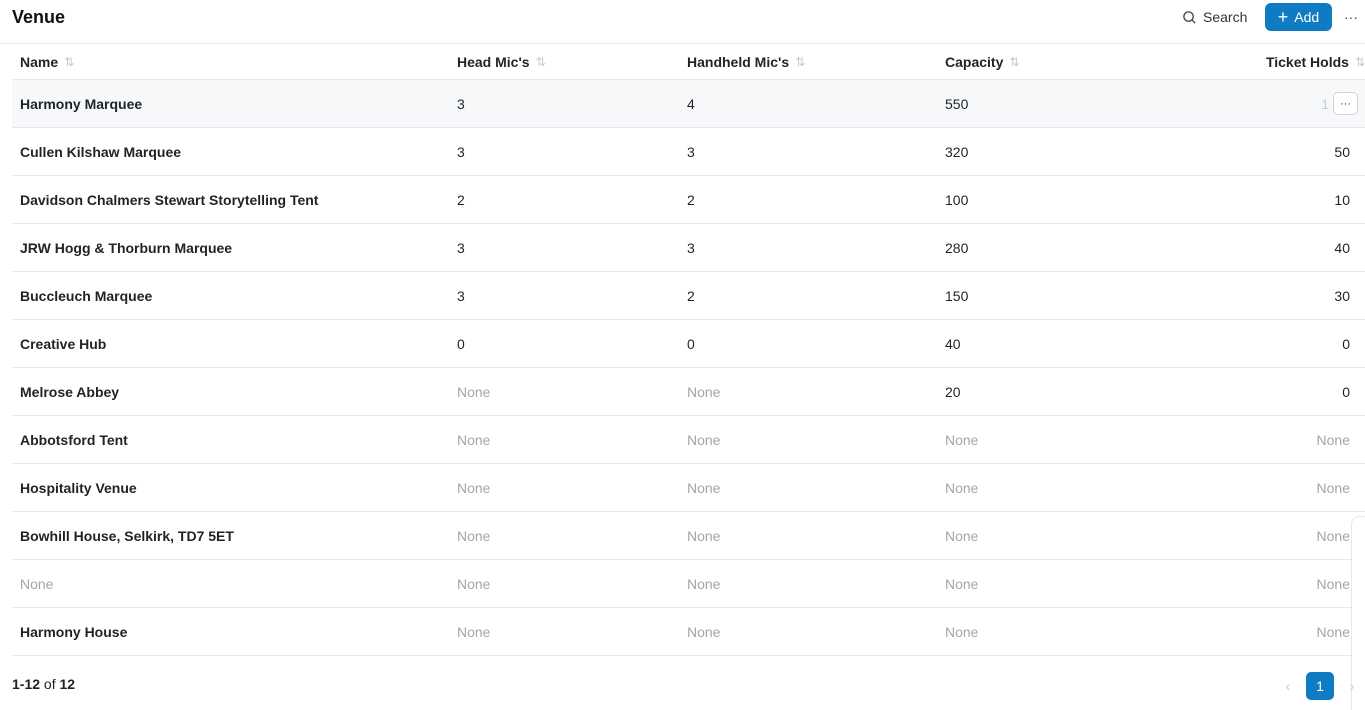 Image resolution: width=1365 pixels, height=710 pixels. Describe the element at coordinates (953, 343) in the screenshot. I see `cell-capacity: 40` at that location.